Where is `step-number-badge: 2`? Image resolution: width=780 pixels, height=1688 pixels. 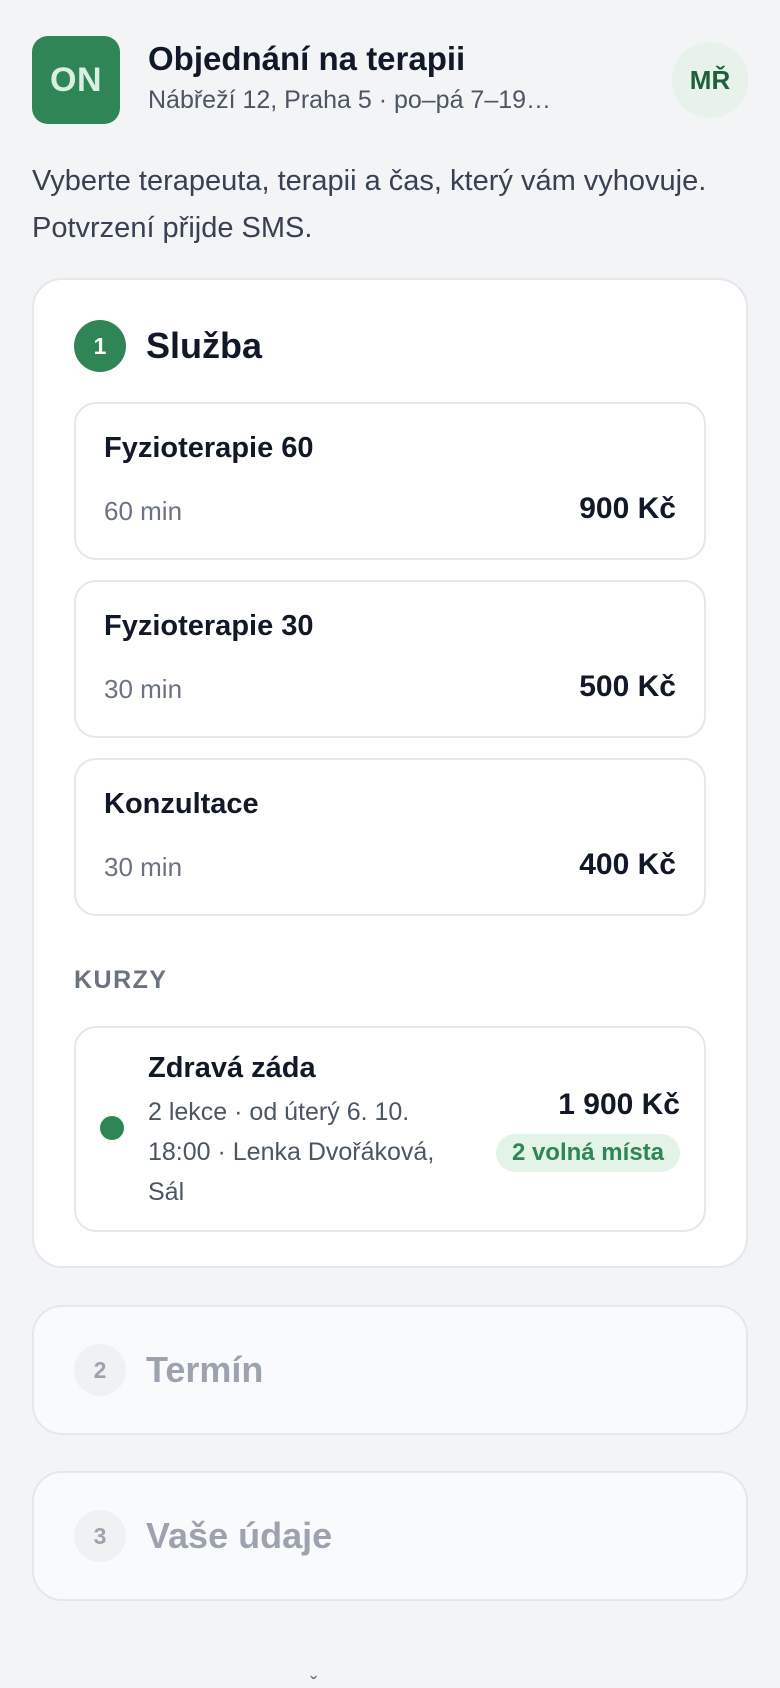 step-number-badge: 2 is located at coordinates (100, 1370).